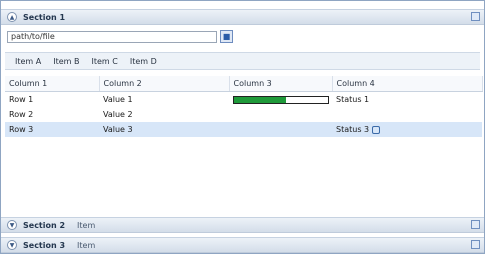  I want to click on section-title: Section 1, so click(44, 17).